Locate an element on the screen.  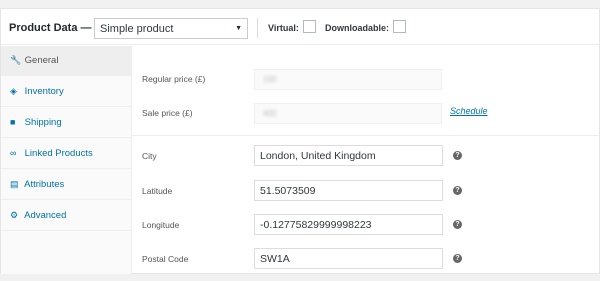
city-input: London, United Kingdom is located at coordinates (348, 155).